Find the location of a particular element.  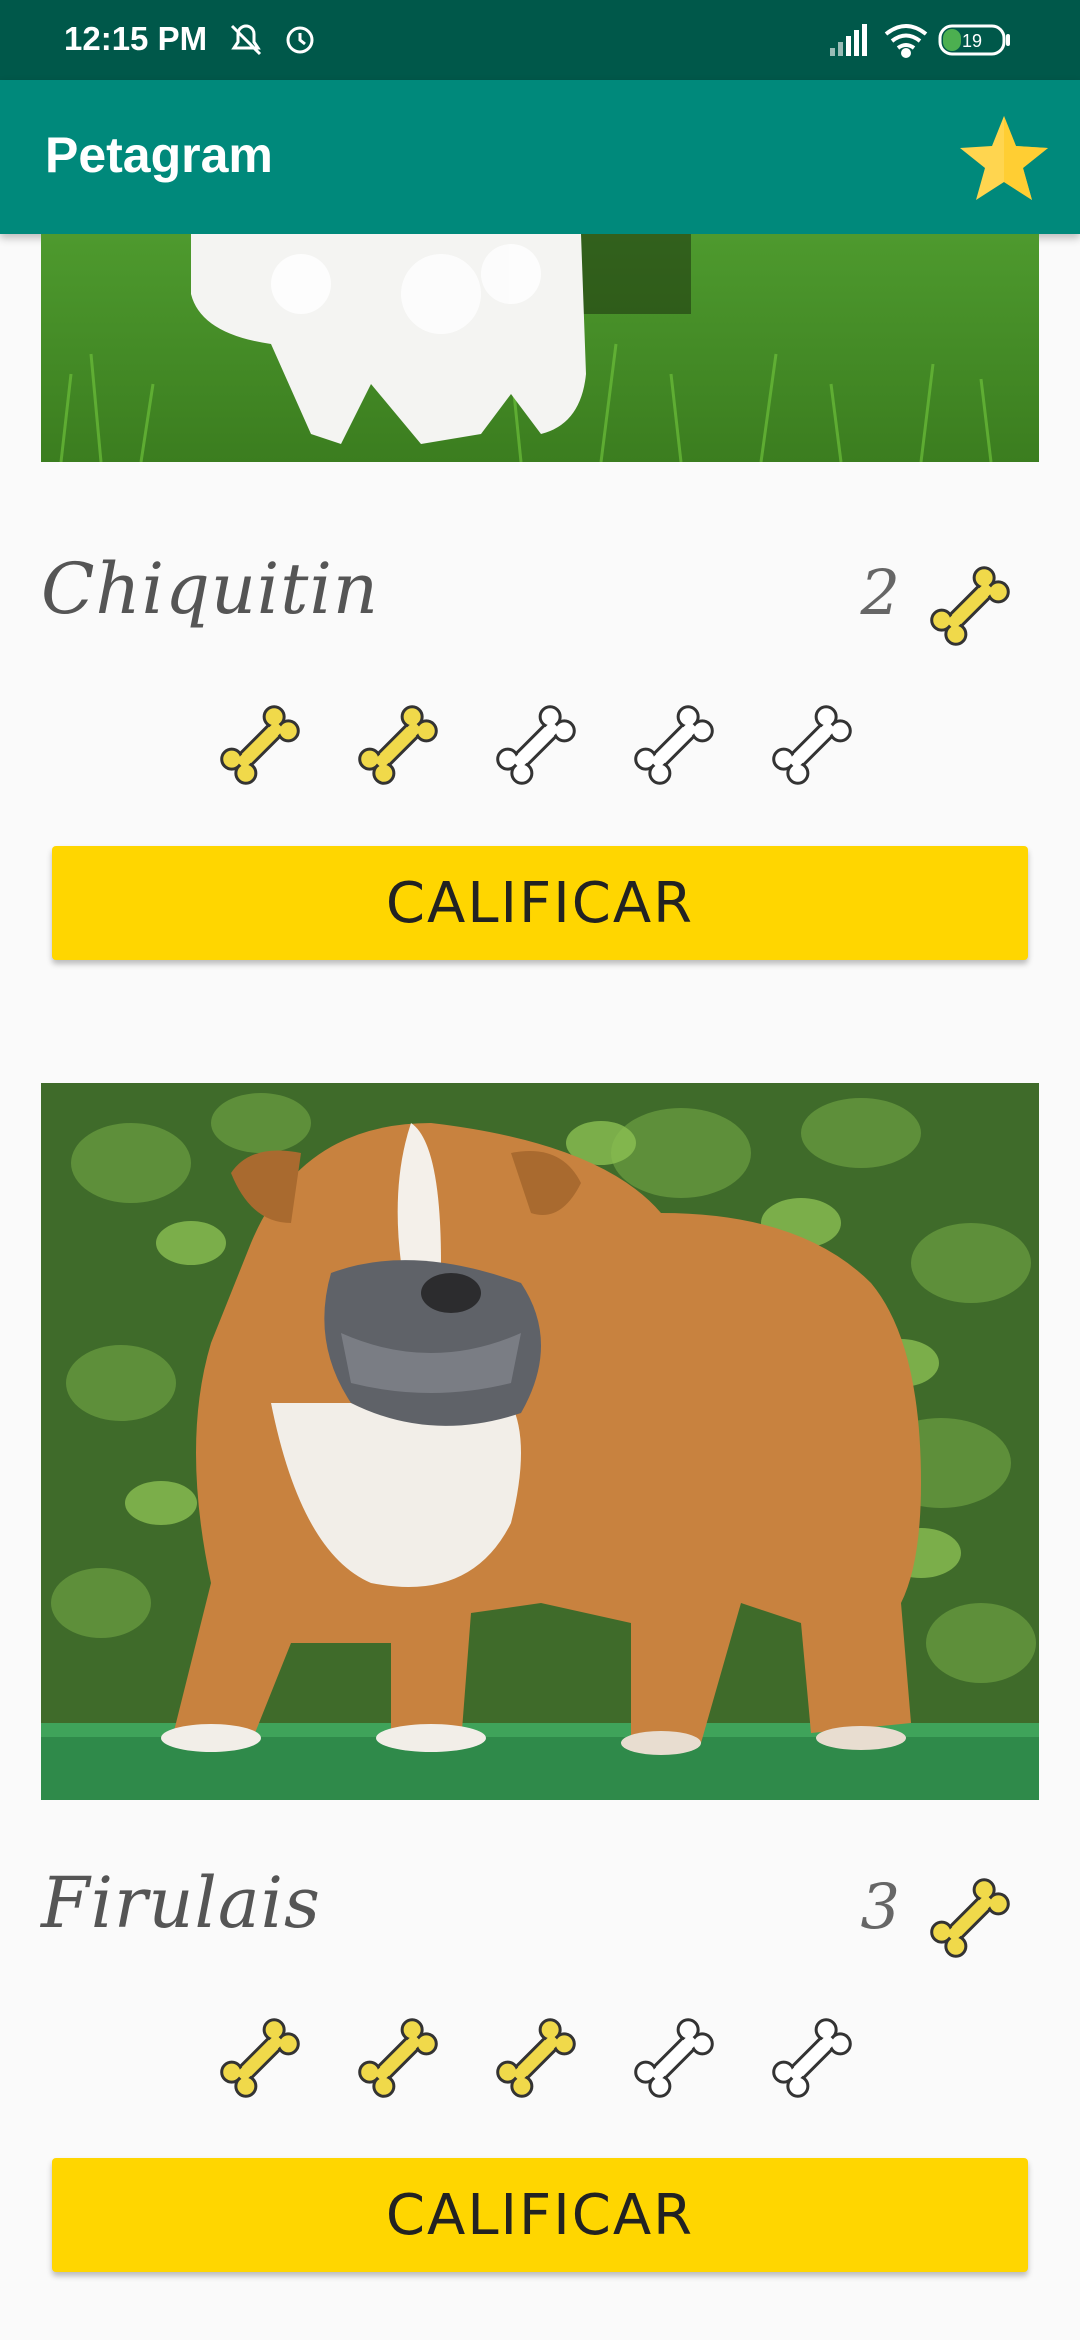

star-icon is located at coordinates (1004, 158).